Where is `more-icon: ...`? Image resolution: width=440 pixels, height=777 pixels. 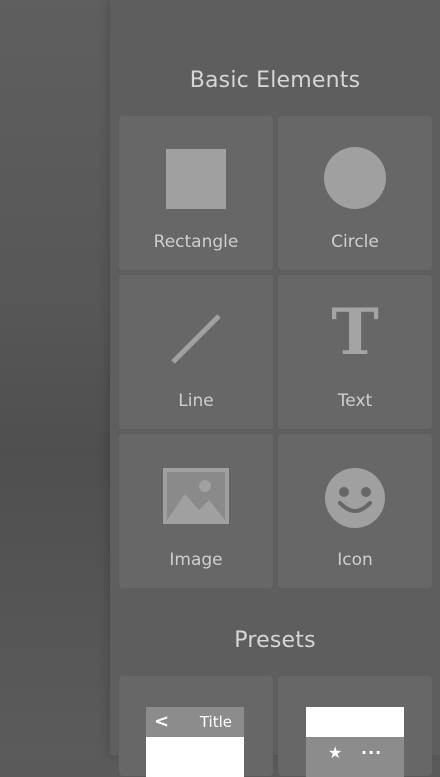
more-icon: ... is located at coordinates (372, 748).